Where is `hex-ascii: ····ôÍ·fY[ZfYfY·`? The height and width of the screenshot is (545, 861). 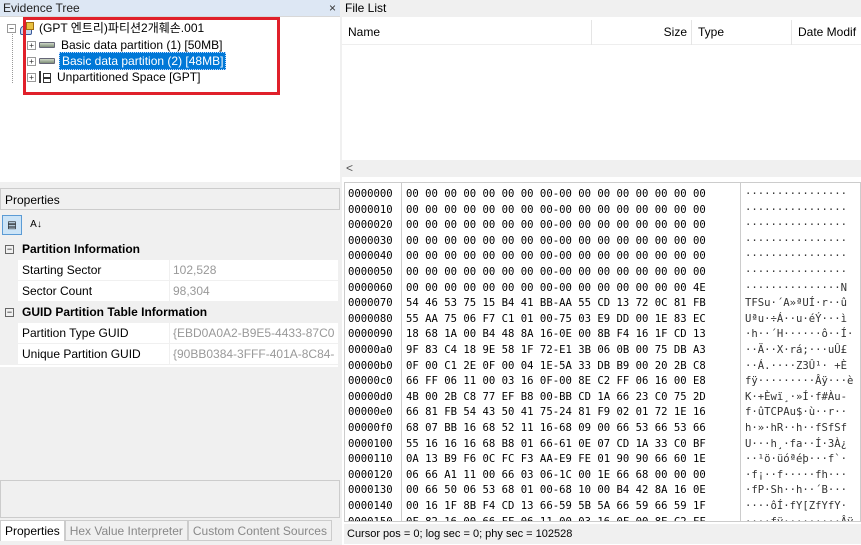 hex-ascii: ····ôÍ·fY[ZfYfY· is located at coordinates (796, 507).